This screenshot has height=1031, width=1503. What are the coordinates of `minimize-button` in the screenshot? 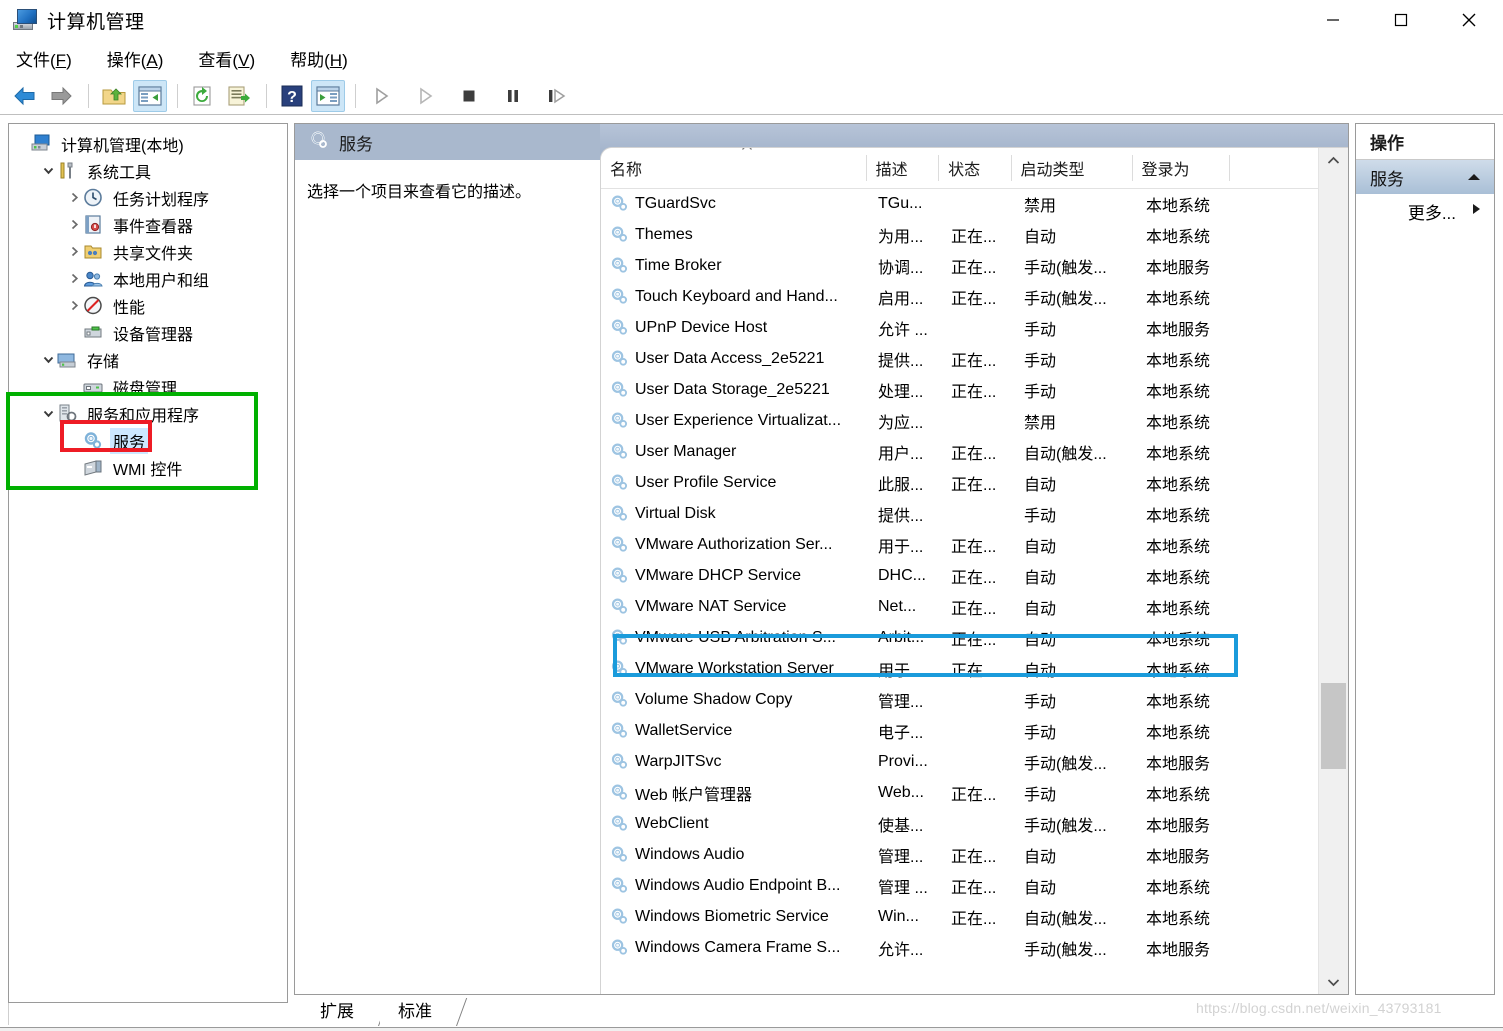 It's located at (1333, 20).